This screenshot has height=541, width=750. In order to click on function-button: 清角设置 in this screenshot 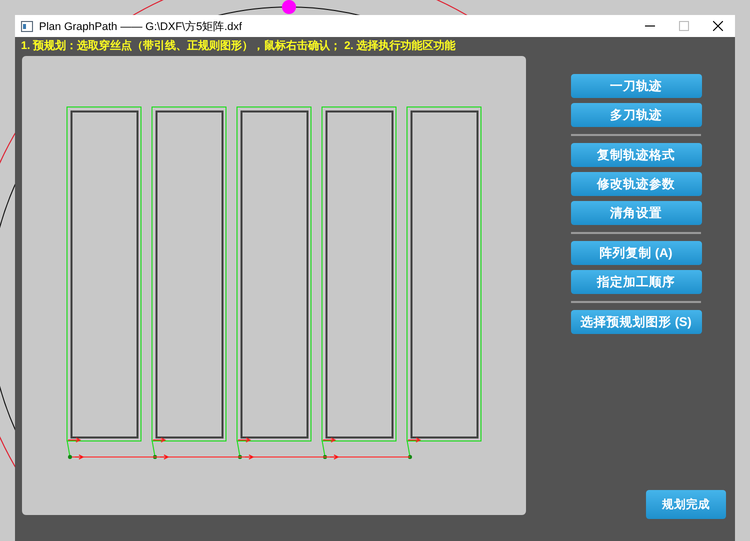, I will do `click(636, 213)`.